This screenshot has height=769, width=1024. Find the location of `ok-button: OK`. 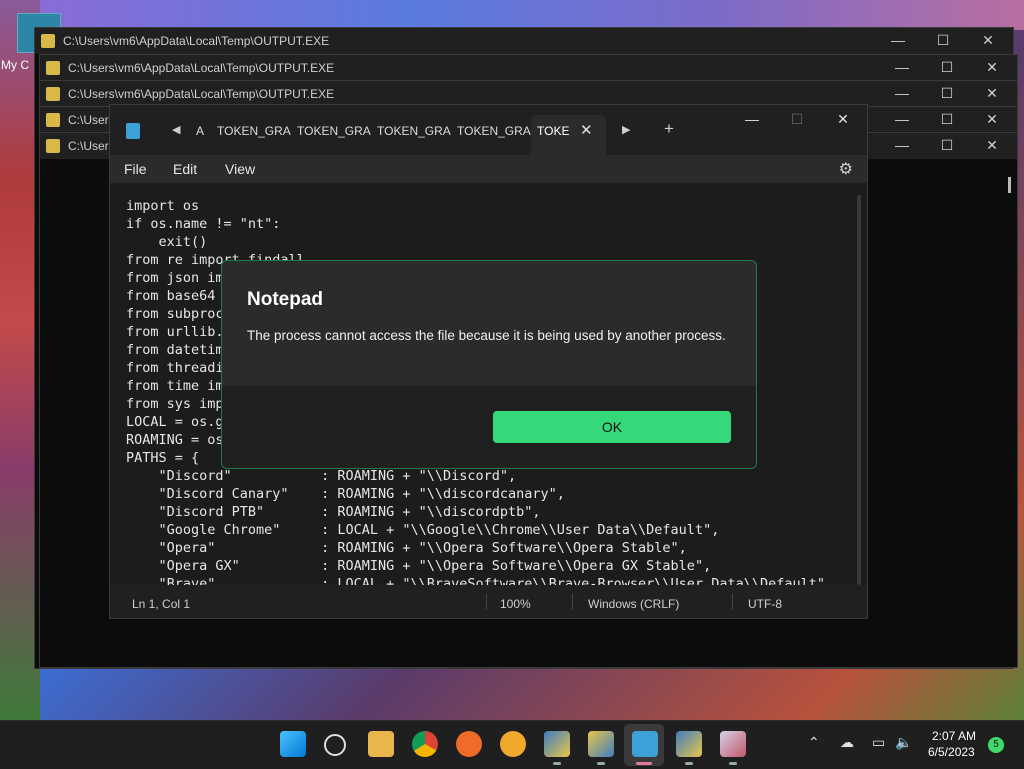

ok-button: OK is located at coordinates (612, 427).